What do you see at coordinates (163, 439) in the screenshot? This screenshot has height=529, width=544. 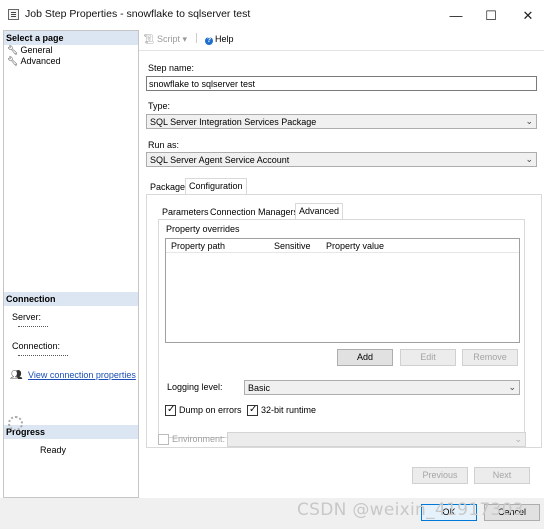 I see `environment-checkbox` at bounding box center [163, 439].